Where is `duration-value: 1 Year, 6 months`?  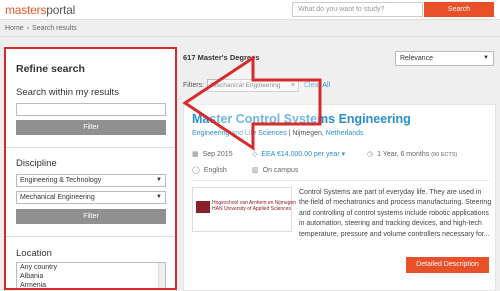
duration-value: 1 Year, 6 months is located at coordinates (403, 154).